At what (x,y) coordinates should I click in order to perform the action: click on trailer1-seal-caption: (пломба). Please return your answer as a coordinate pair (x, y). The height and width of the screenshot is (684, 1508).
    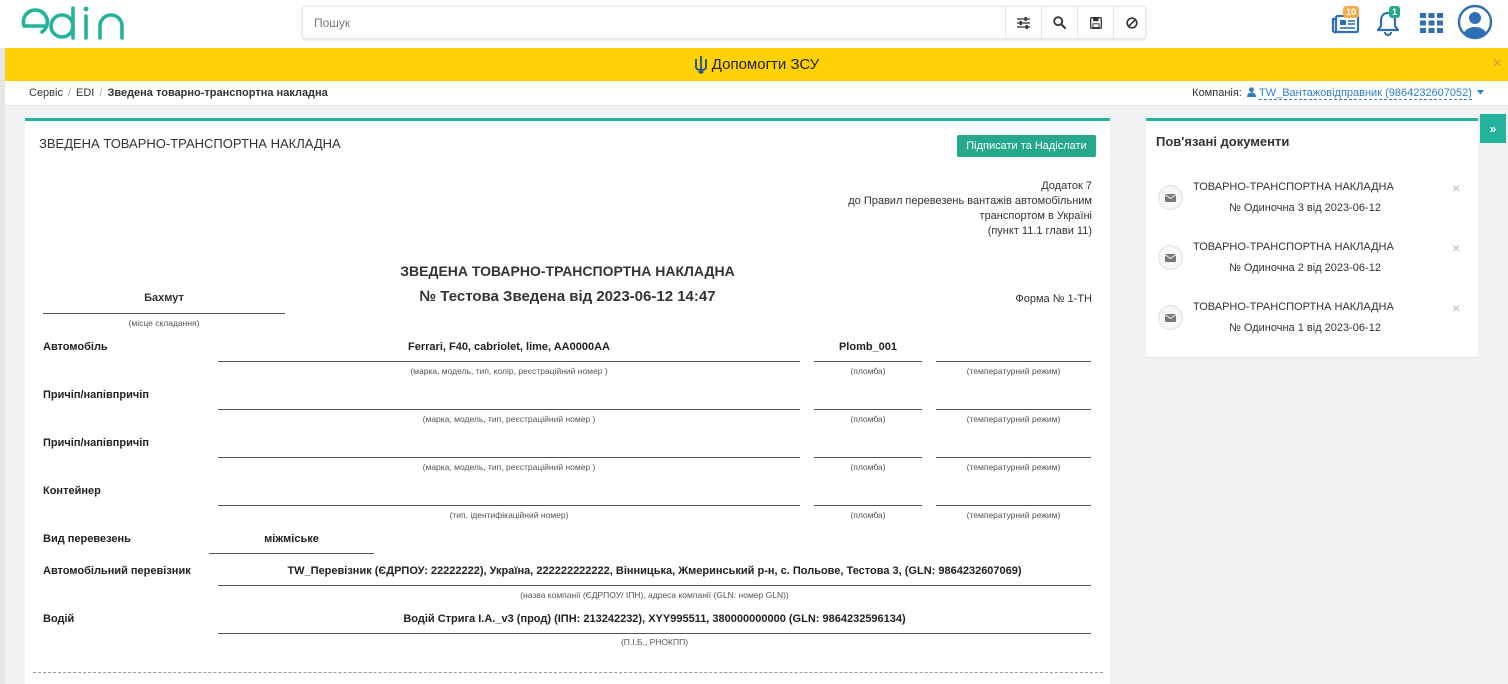
    Looking at the image, I should click on (868, 419).